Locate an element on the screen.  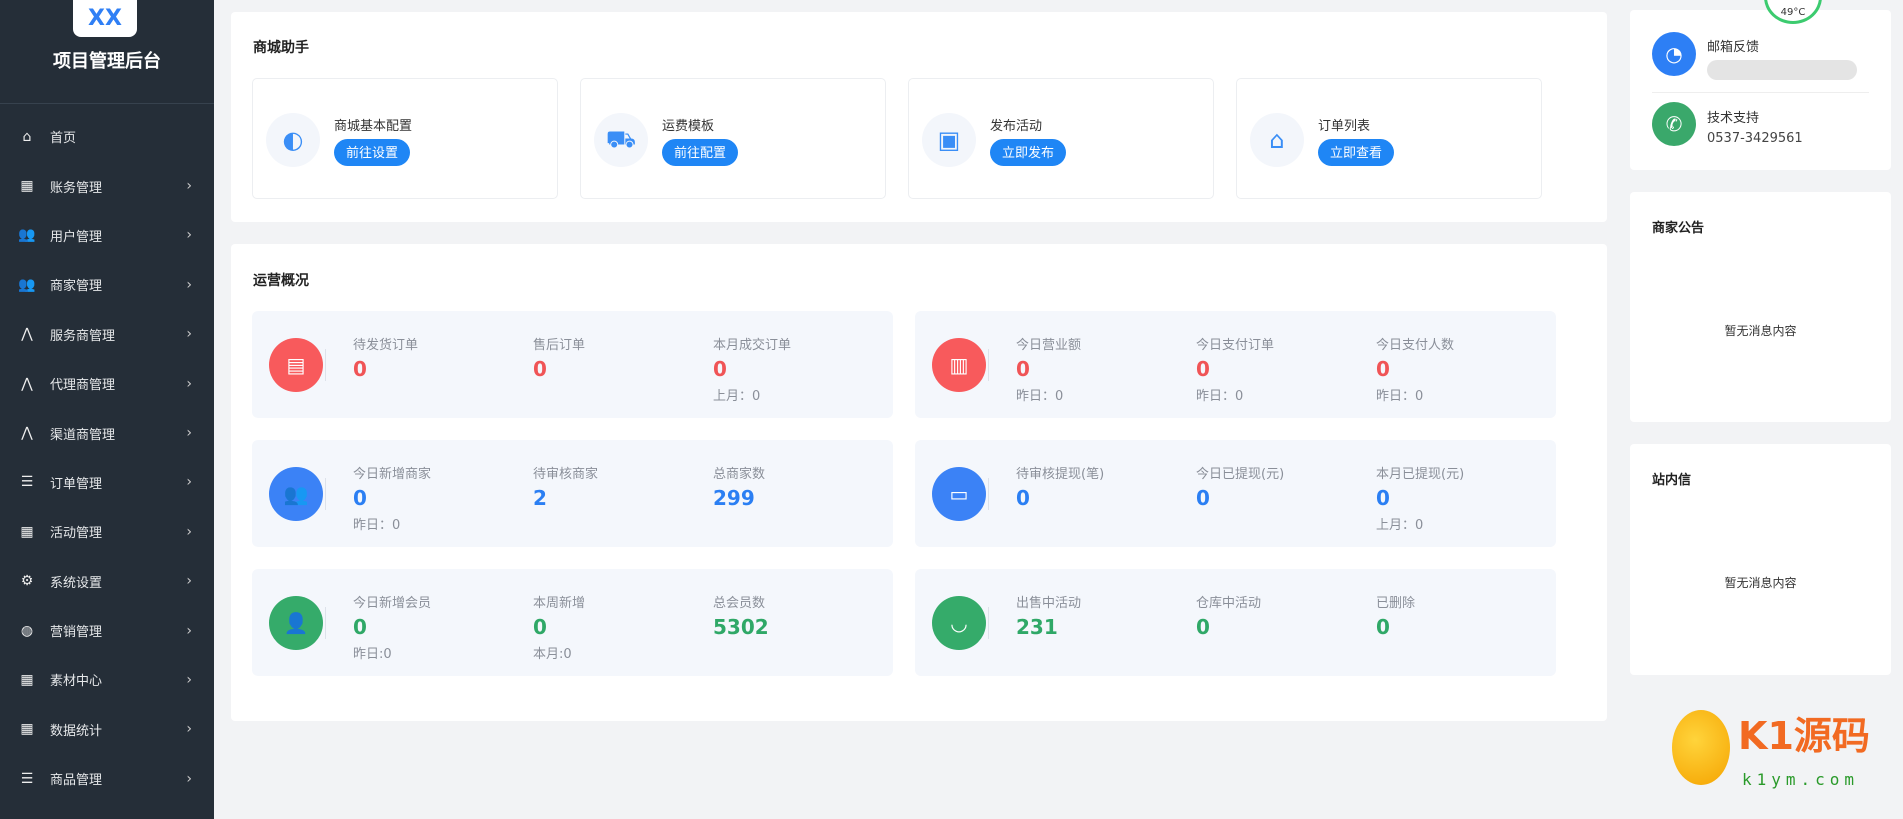
notice-empty: 暂无消息内容 is located at coordinates (1760, 331).